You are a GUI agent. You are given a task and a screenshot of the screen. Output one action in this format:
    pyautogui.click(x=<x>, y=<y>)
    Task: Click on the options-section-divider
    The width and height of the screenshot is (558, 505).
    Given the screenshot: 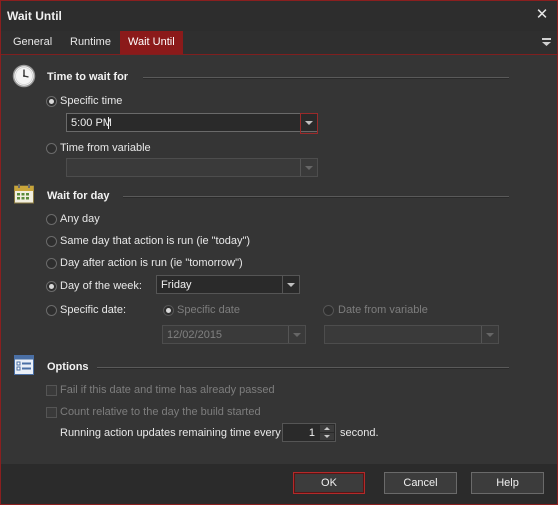 What is the action you would take?
    pyautogui.click(x=303, y=368)
    